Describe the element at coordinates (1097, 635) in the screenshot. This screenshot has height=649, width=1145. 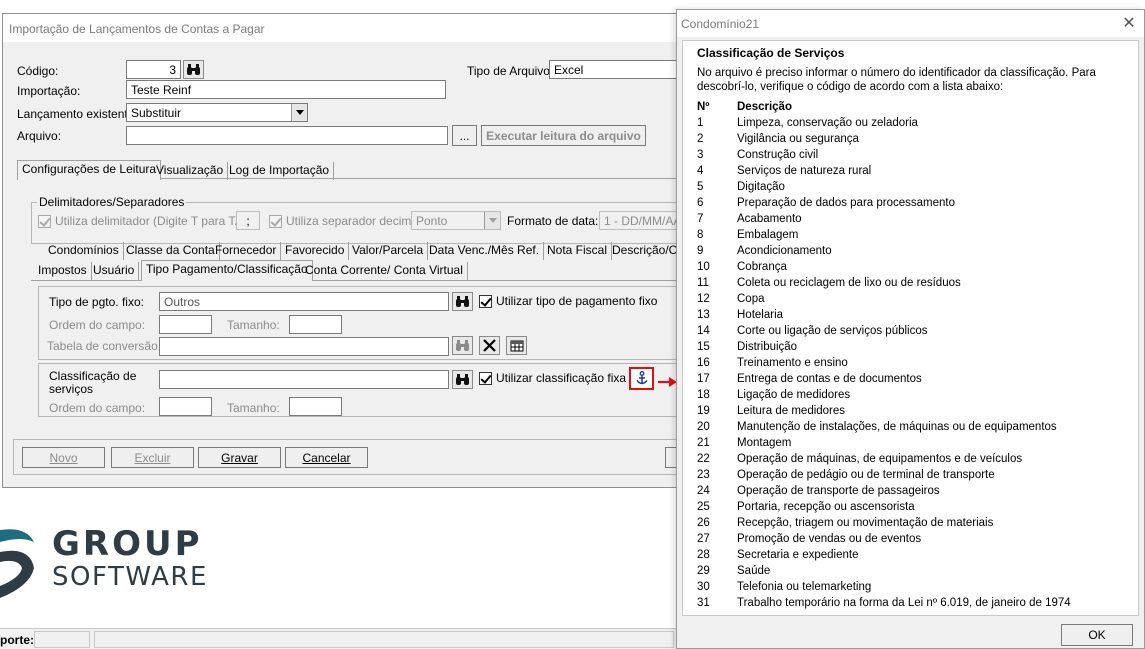
I see `ok-button: OK` at that location.